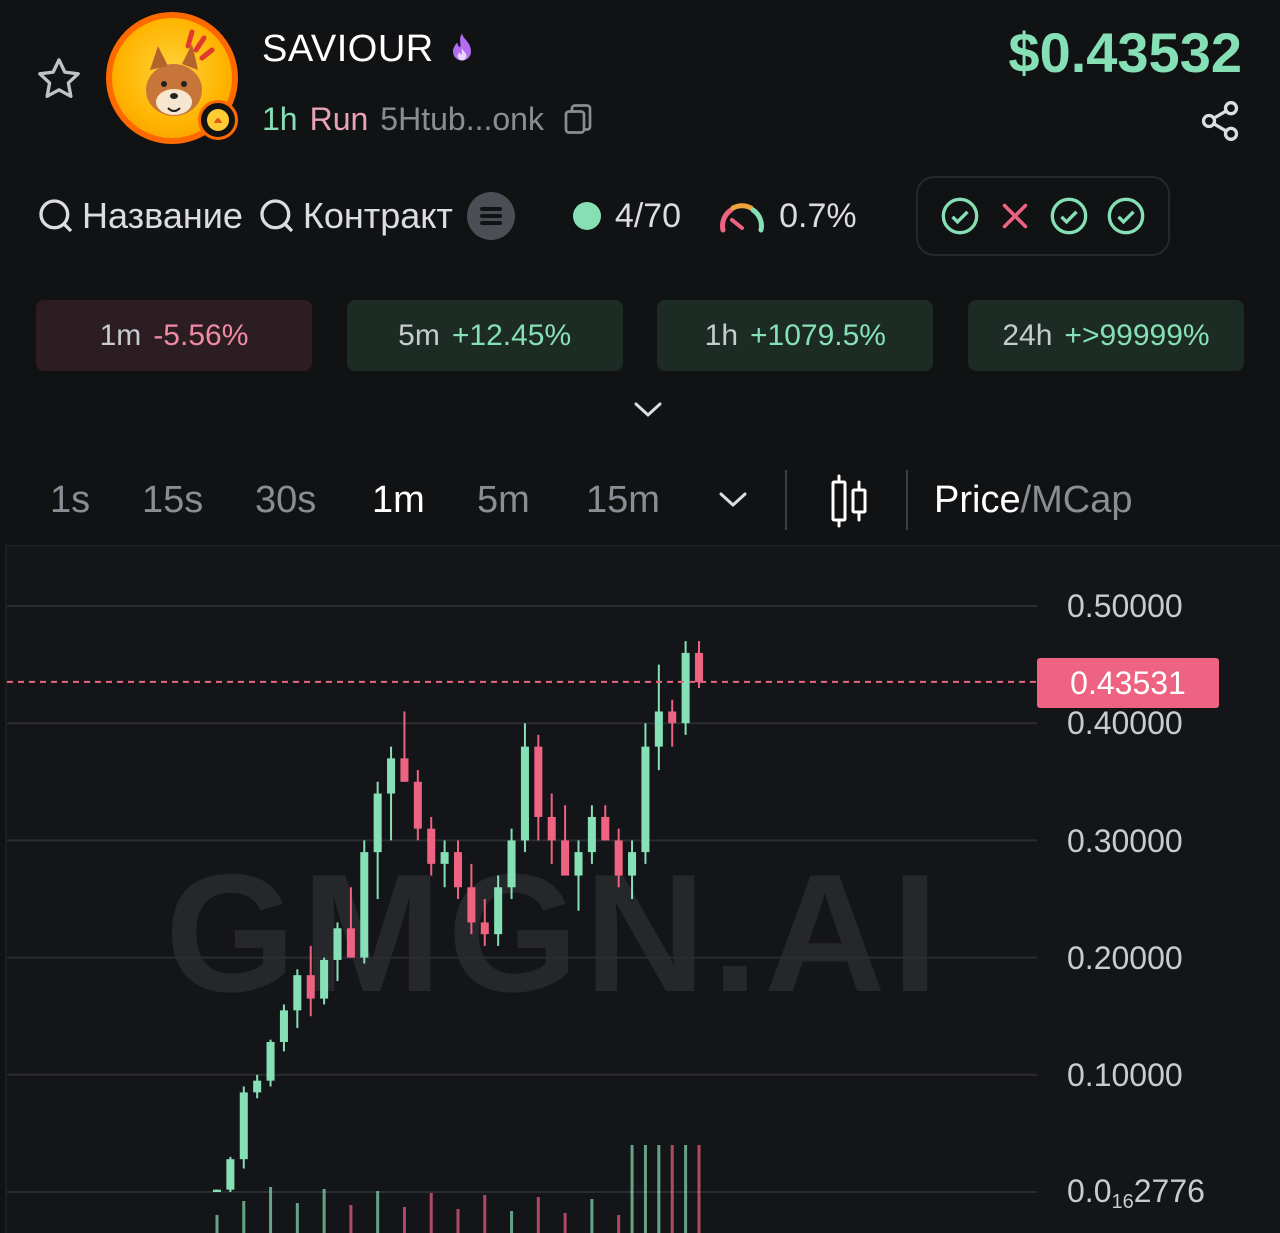 Image resolution: width=1280 pixels, height=1233 pixels. Describe the element at coordinates (849, 503) in the screenshot. I see `candlestick-type-icon` at that location.